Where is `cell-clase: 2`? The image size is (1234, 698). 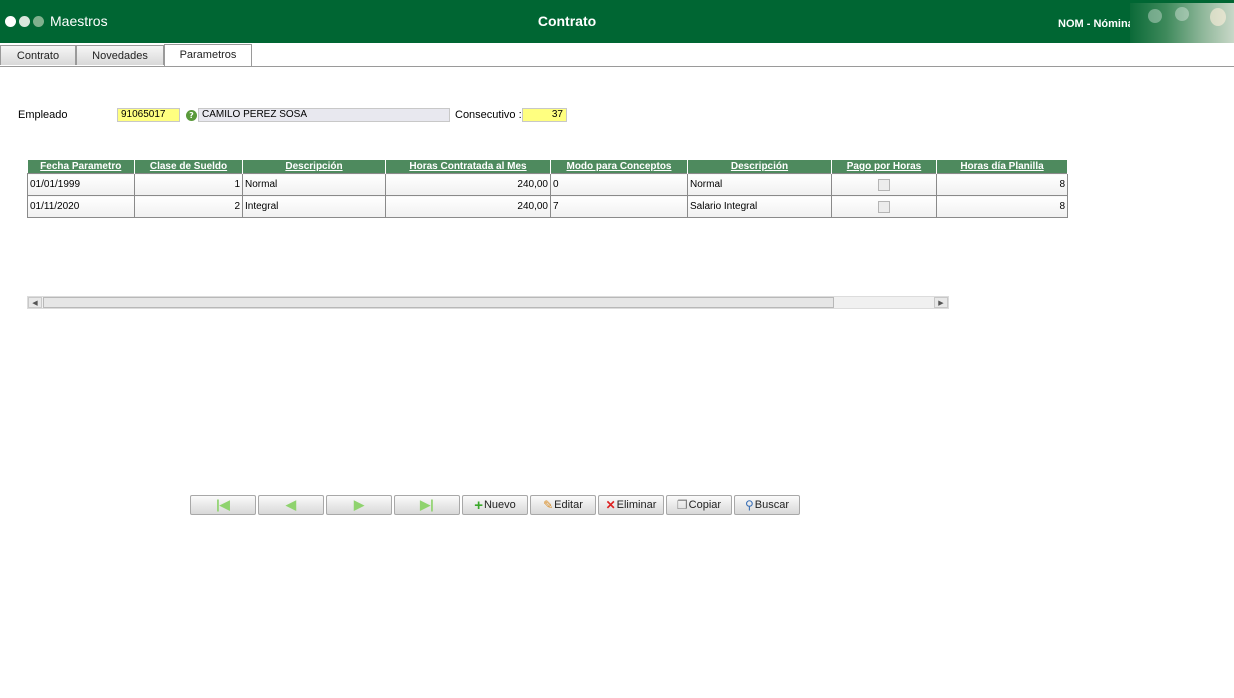
cell-clase: 2 is located at coordinates (188, 206).